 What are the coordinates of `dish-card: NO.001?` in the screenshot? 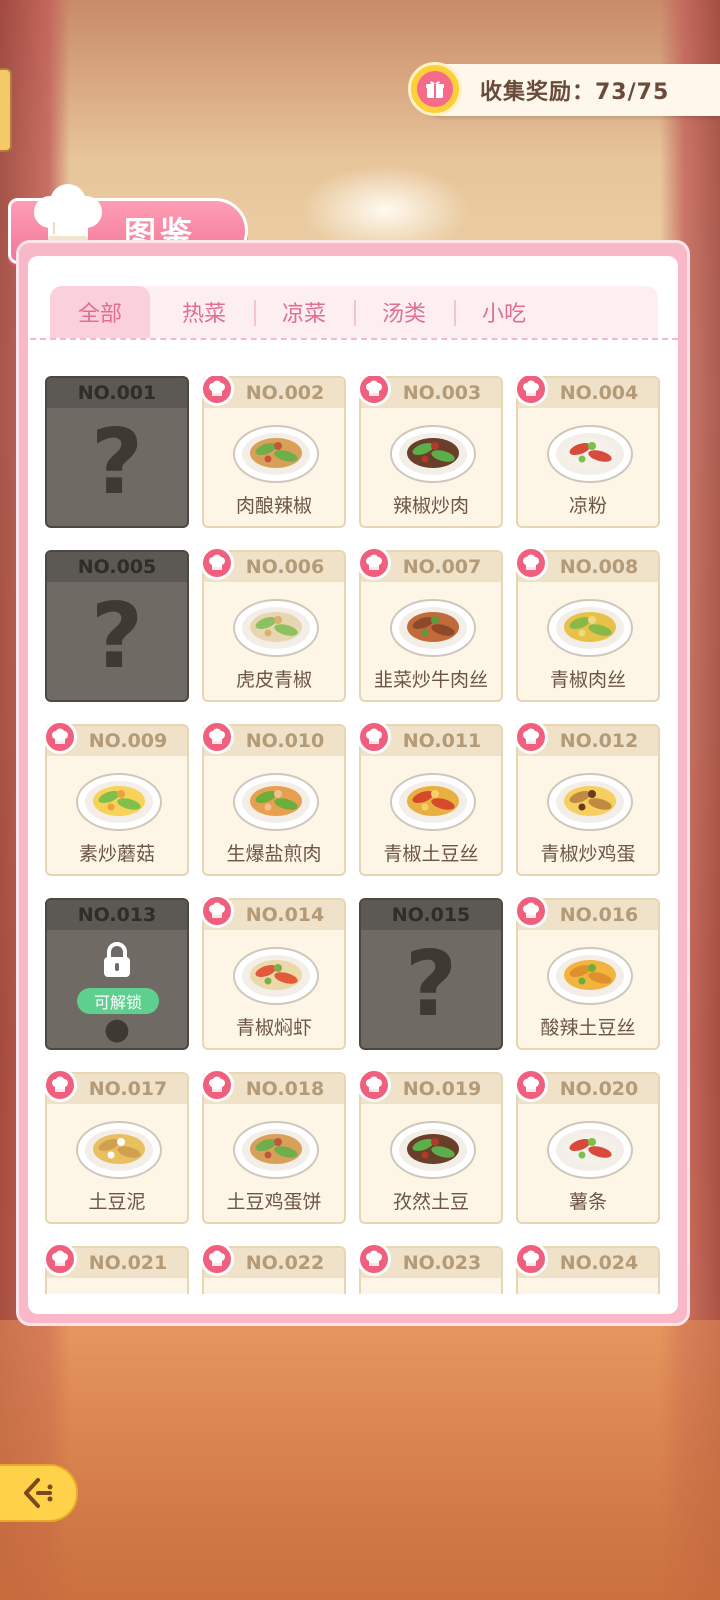 It's located at (117, 452).